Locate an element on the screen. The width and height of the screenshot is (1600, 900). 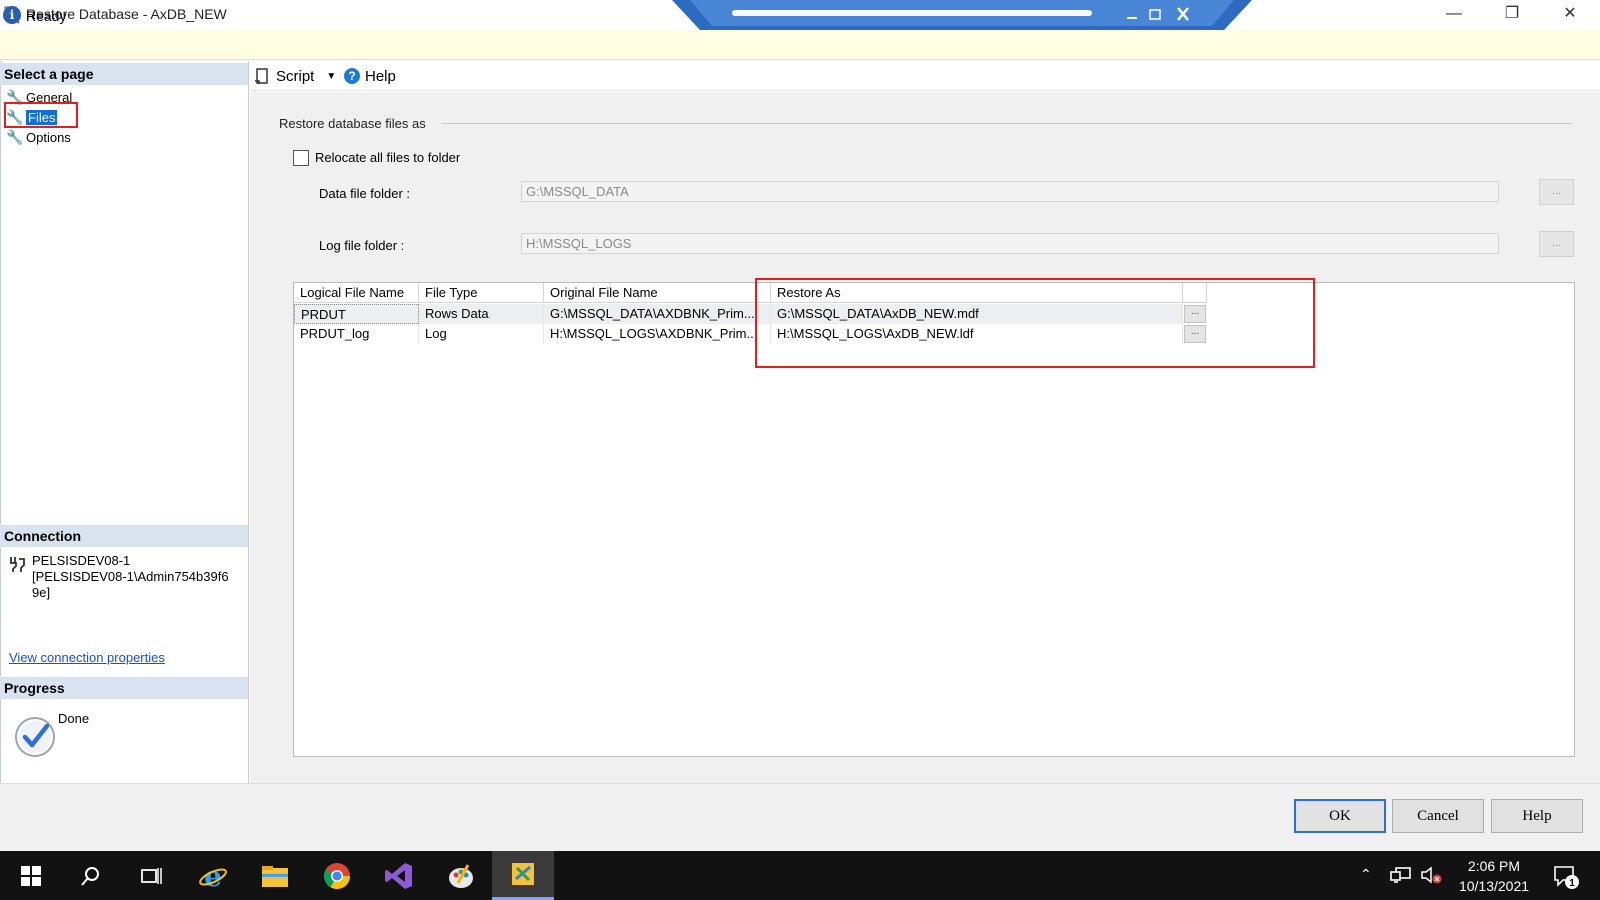
taskbar-app-explorer is located at coordinates (275, 875).